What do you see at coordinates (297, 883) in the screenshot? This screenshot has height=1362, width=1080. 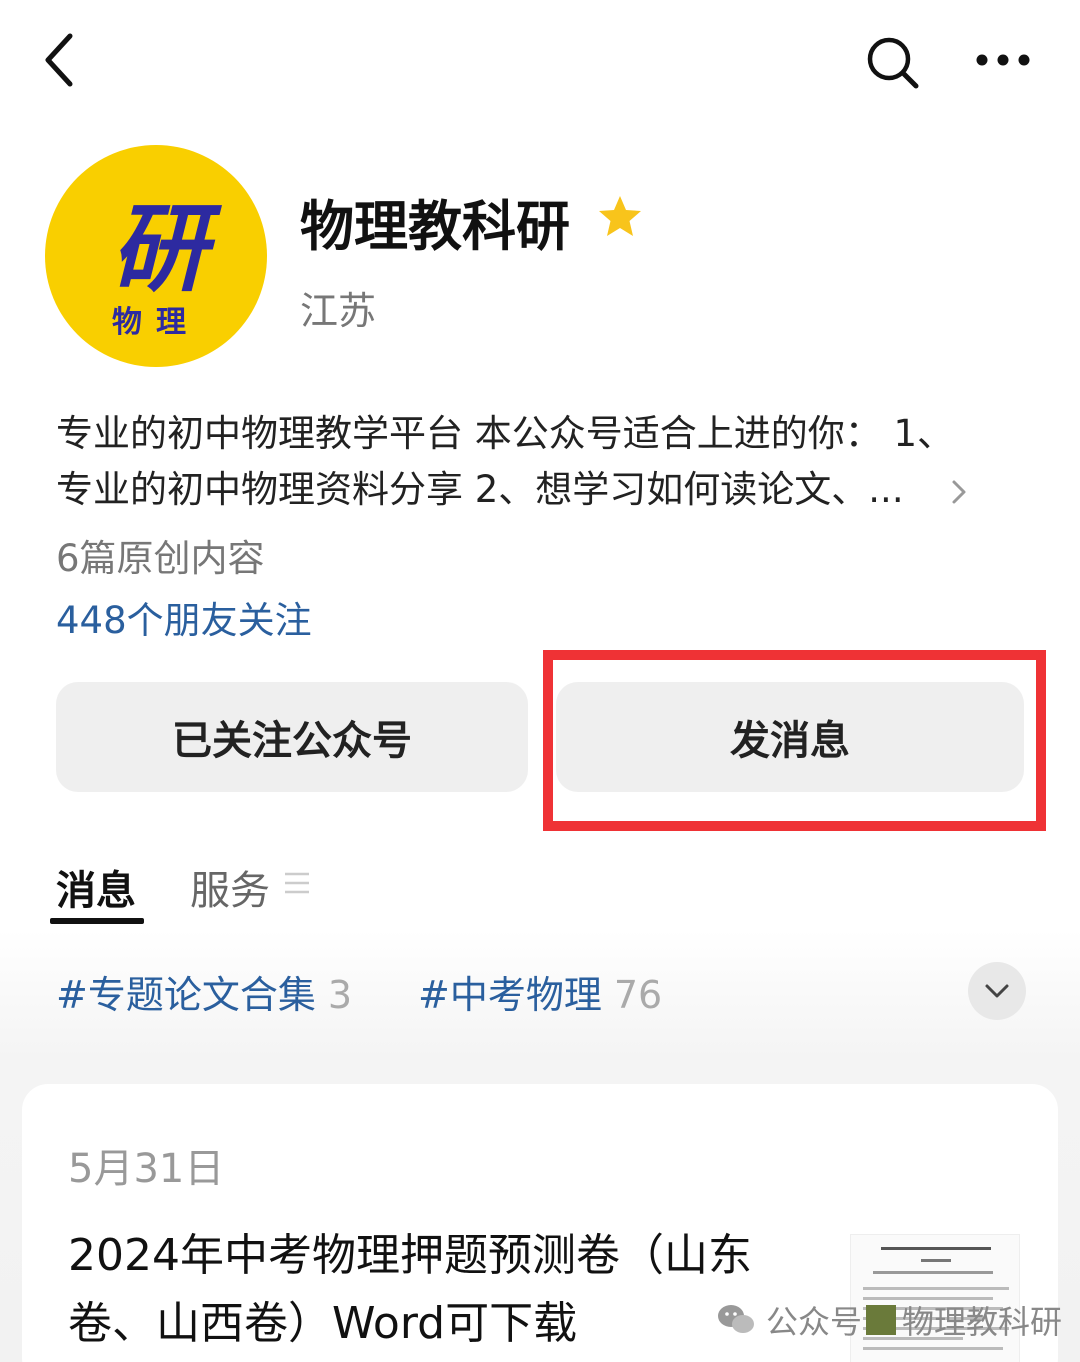 I see `menu-icon` at bounding box center [297, 883].